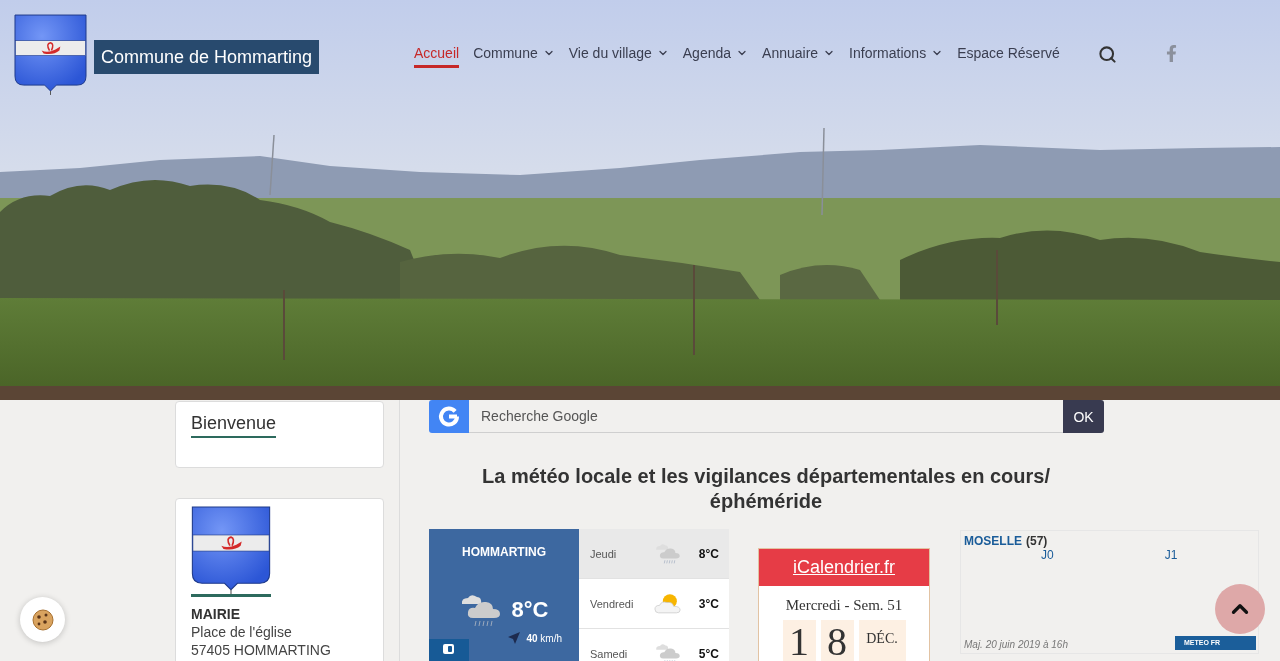 The width and height of the screenshot is (1280, 661). I want to click on forecast-row: Vendredi 3°C, so click(654, 604).